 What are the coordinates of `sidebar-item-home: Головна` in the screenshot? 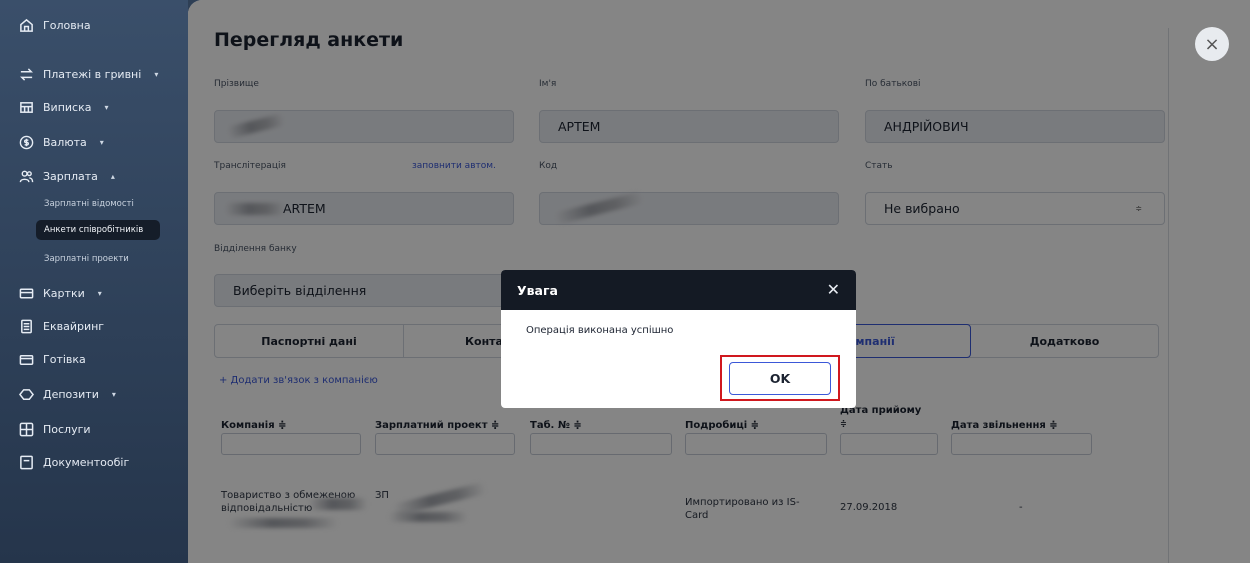 It's located at (54, 25).